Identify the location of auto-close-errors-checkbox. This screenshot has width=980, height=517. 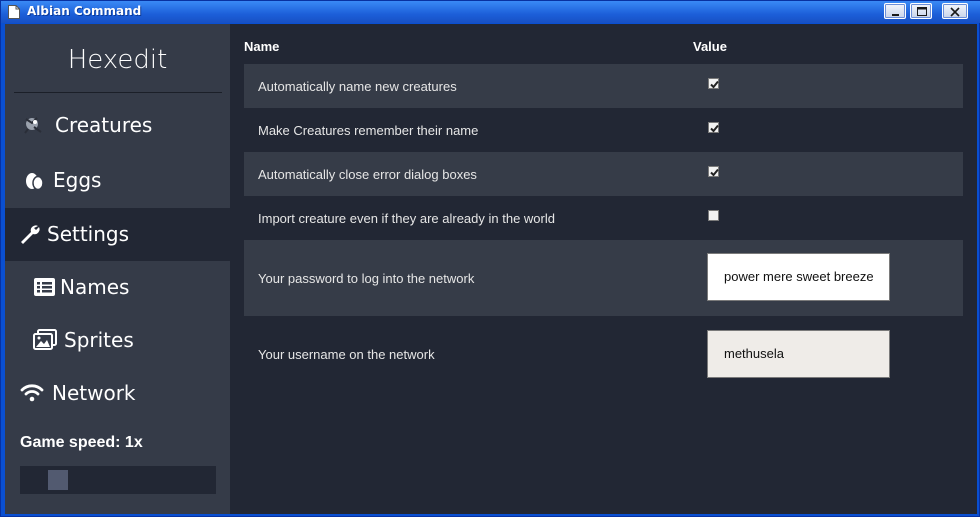
(713, 171).